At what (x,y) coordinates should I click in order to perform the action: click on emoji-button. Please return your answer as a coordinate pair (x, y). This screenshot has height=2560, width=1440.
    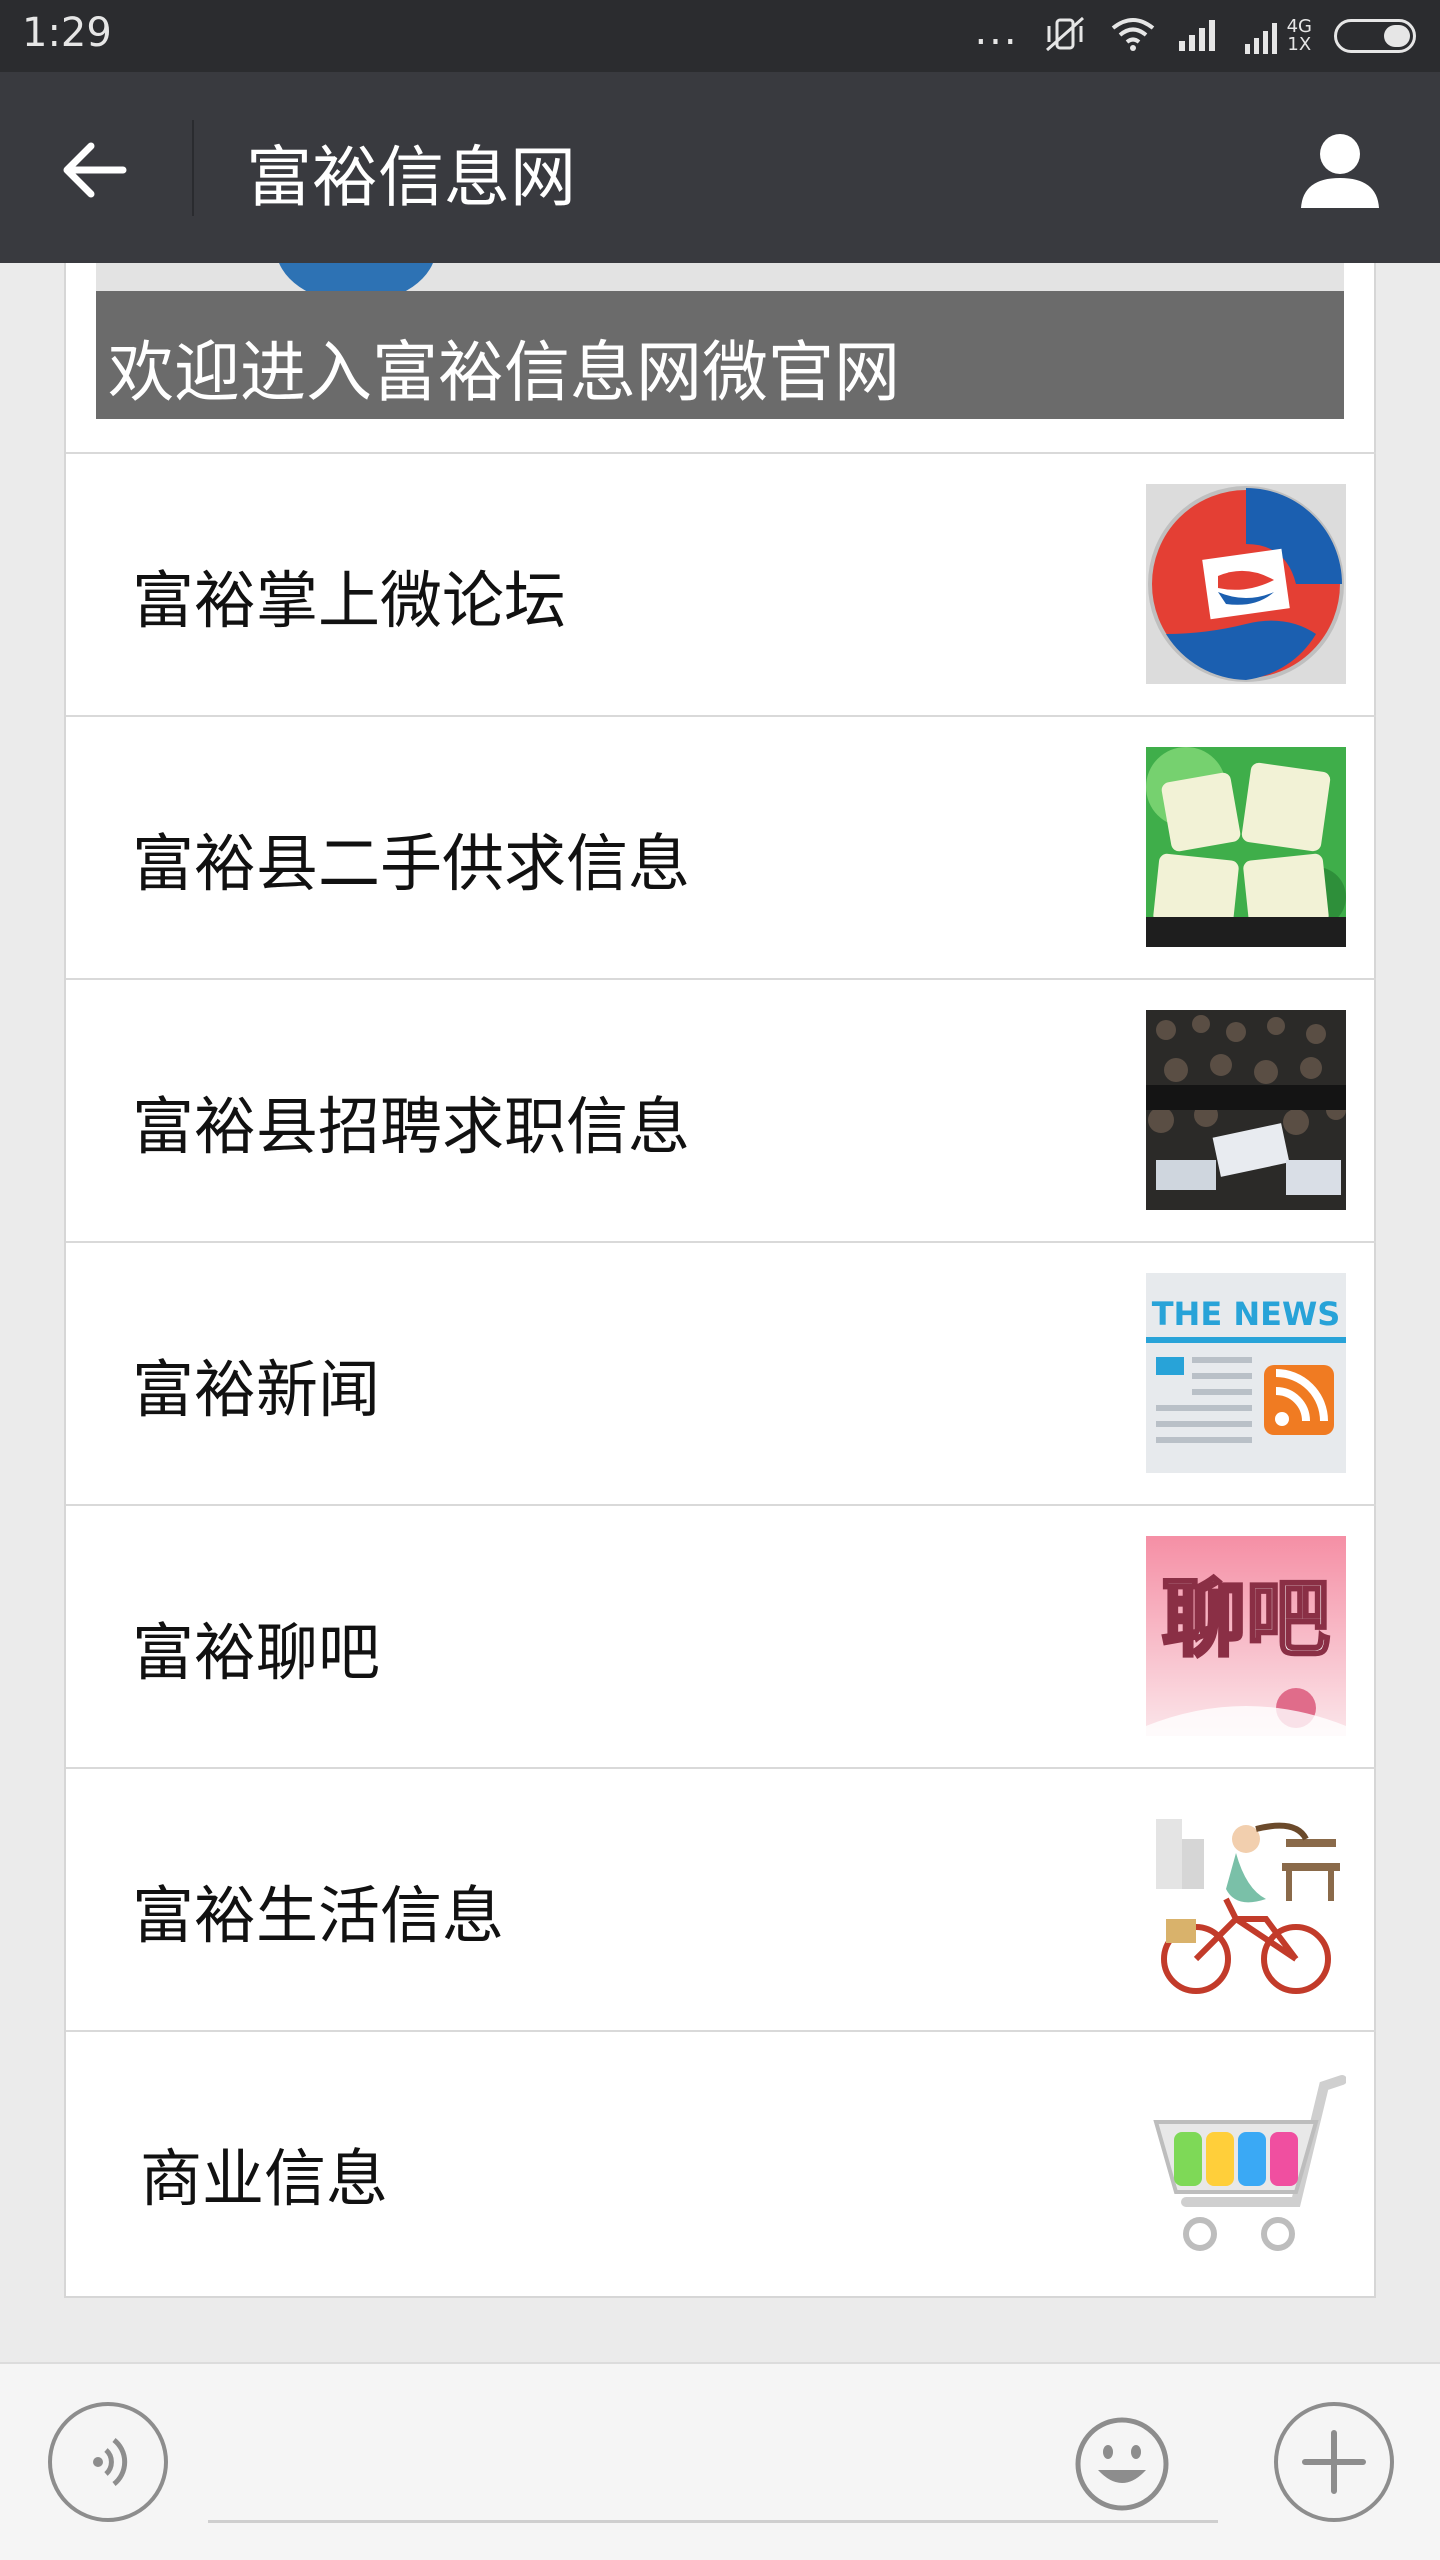
    Looking at the image, I should click on (1122, 2464).